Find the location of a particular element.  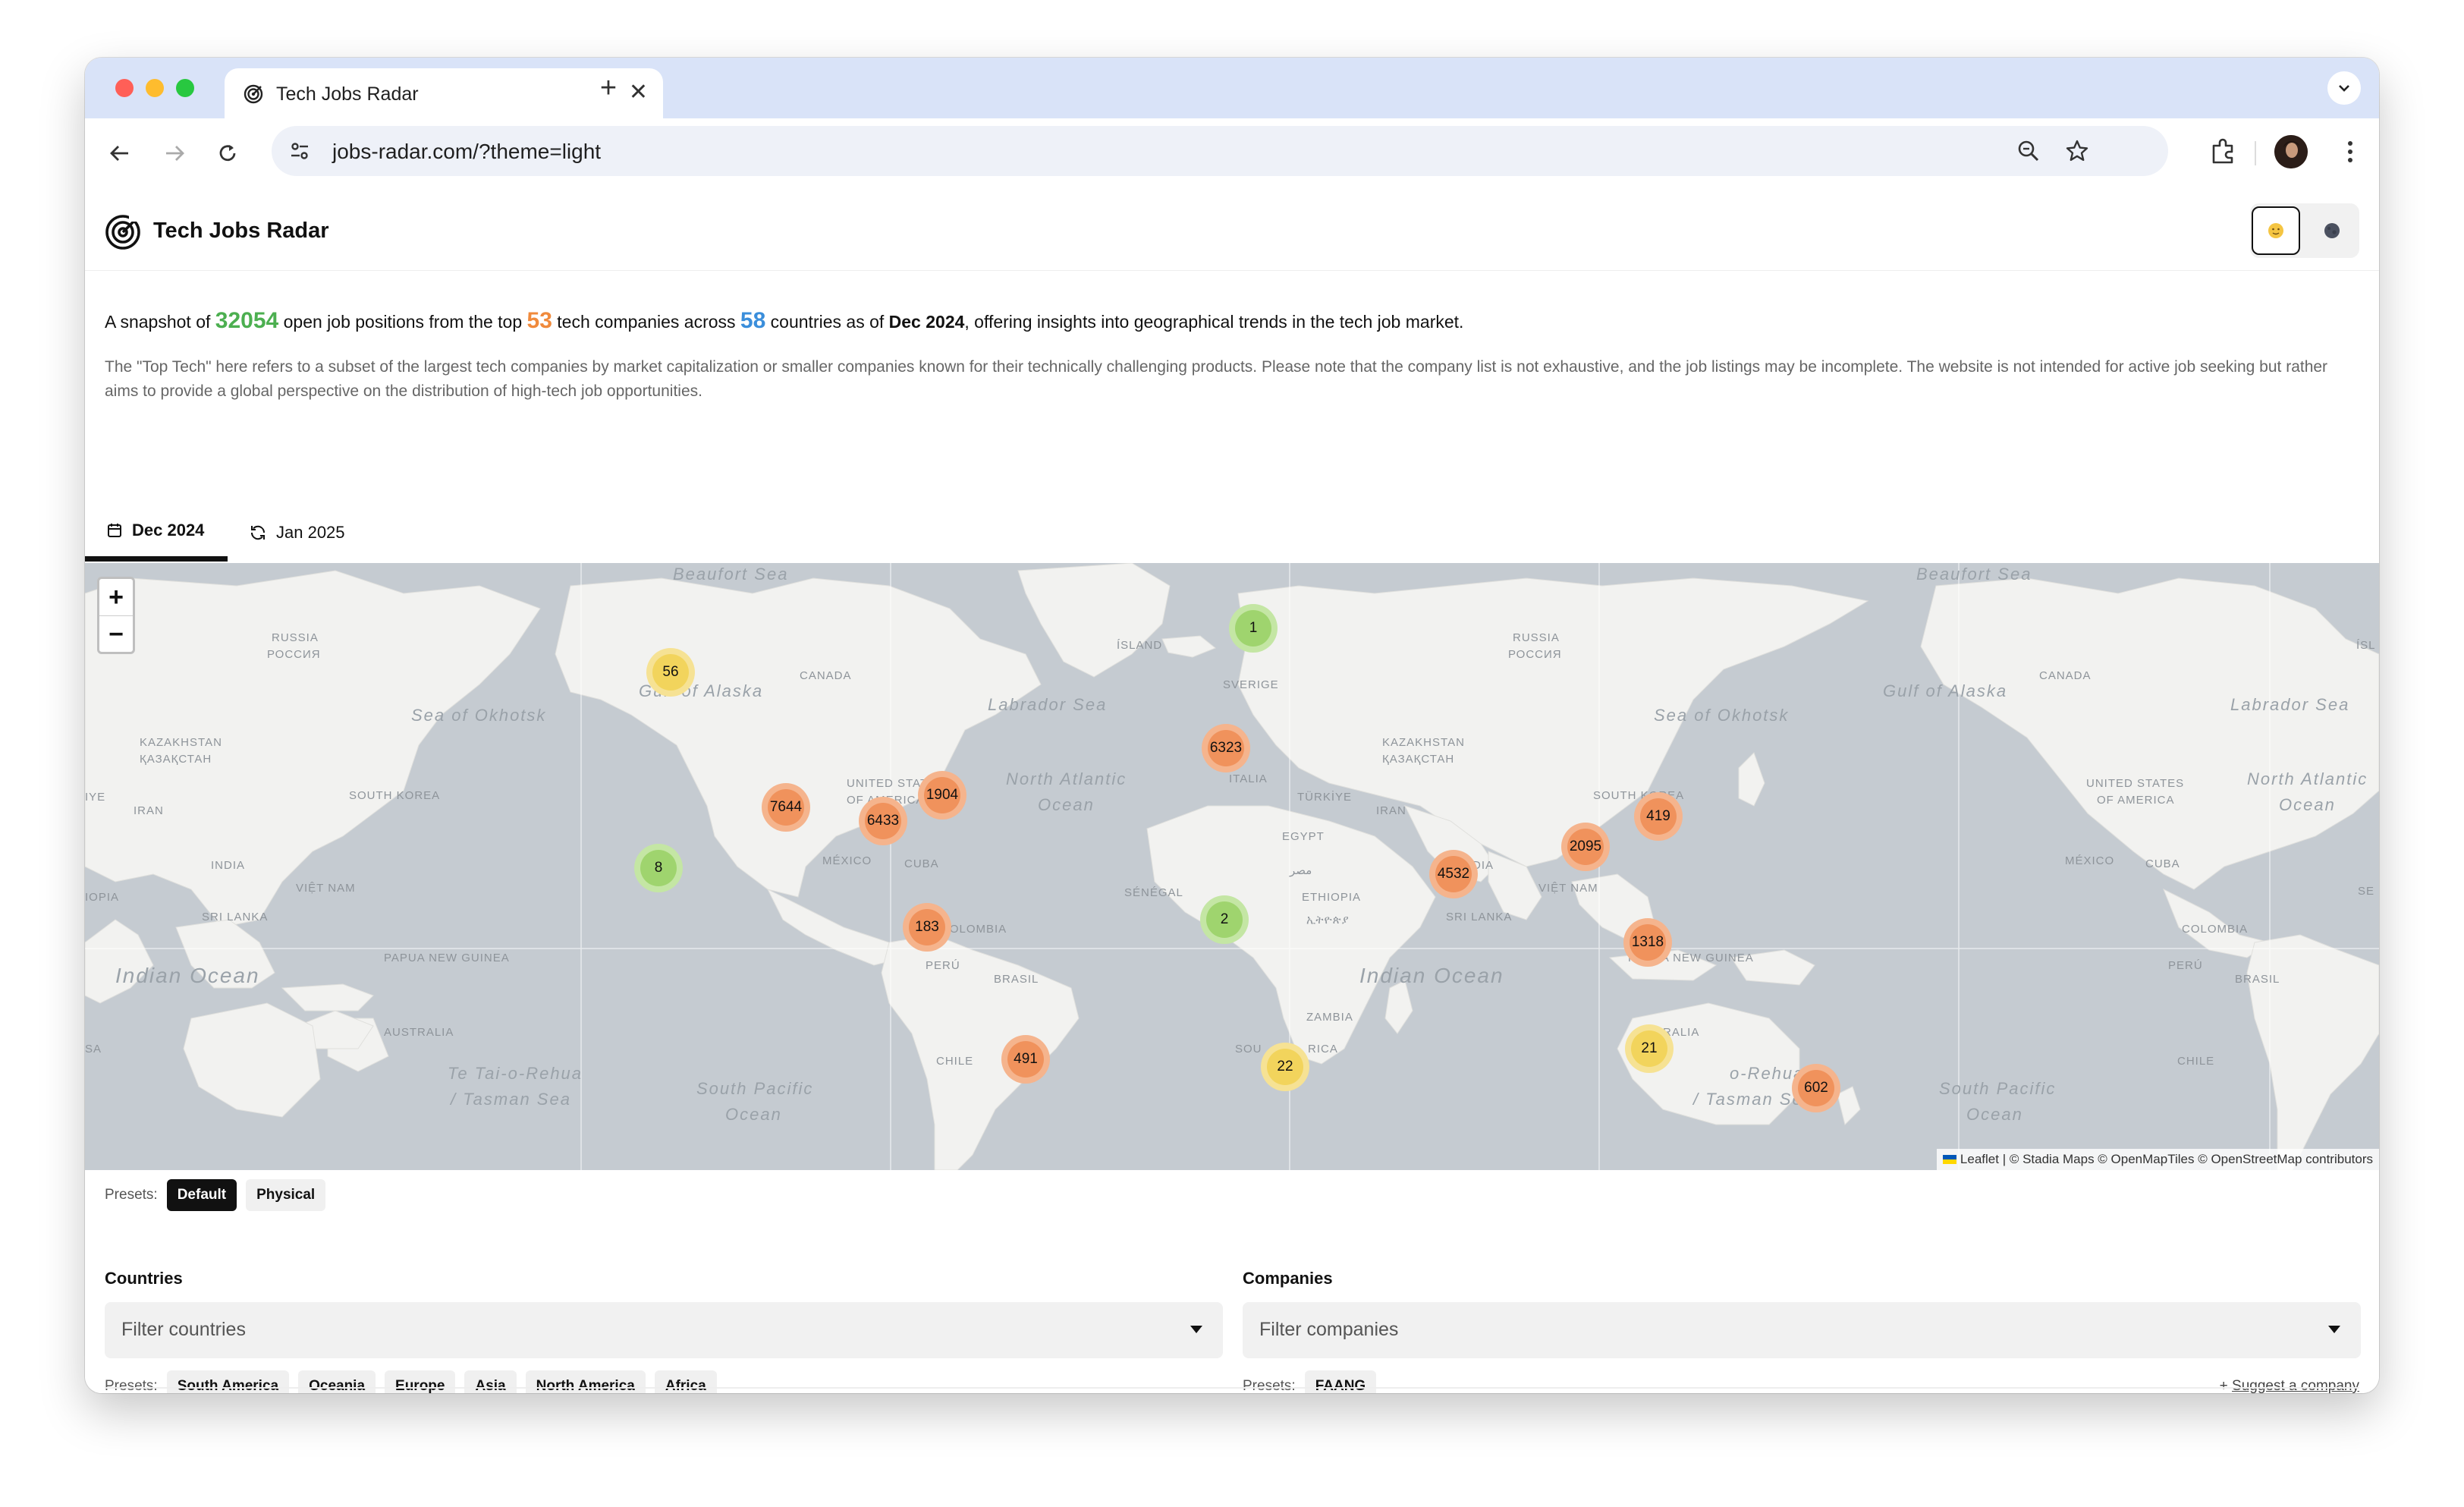

map-label: CUBA is located at coordinates (921, 863).